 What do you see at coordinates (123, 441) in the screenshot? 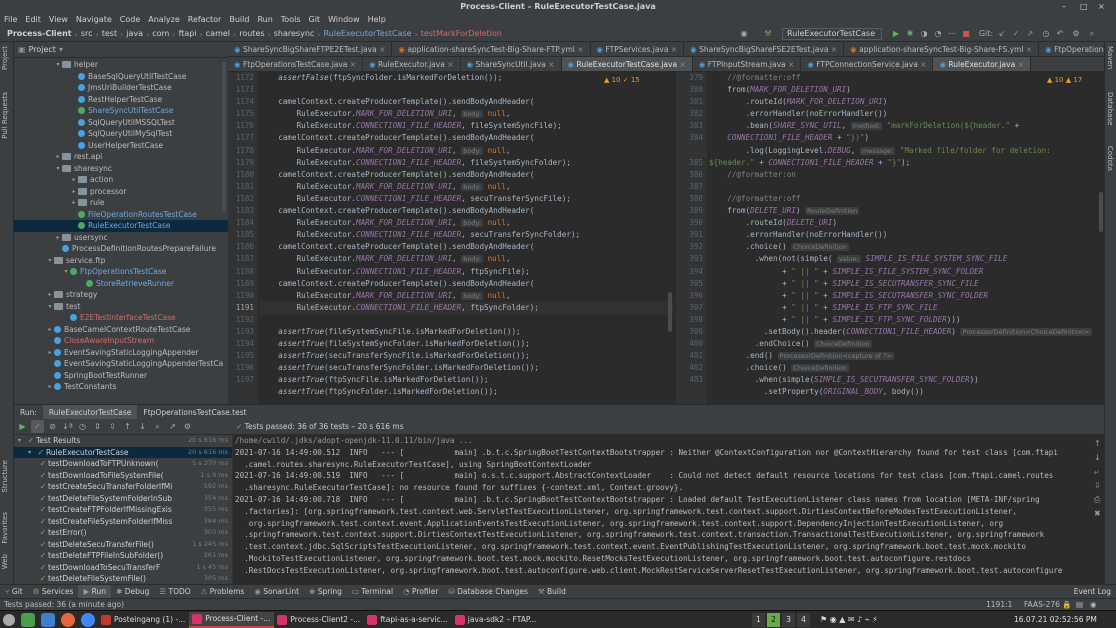
I see `test-result-row: ▾ ✓ Test Results 20 s 616 ms` at bounding box center [123, 441].